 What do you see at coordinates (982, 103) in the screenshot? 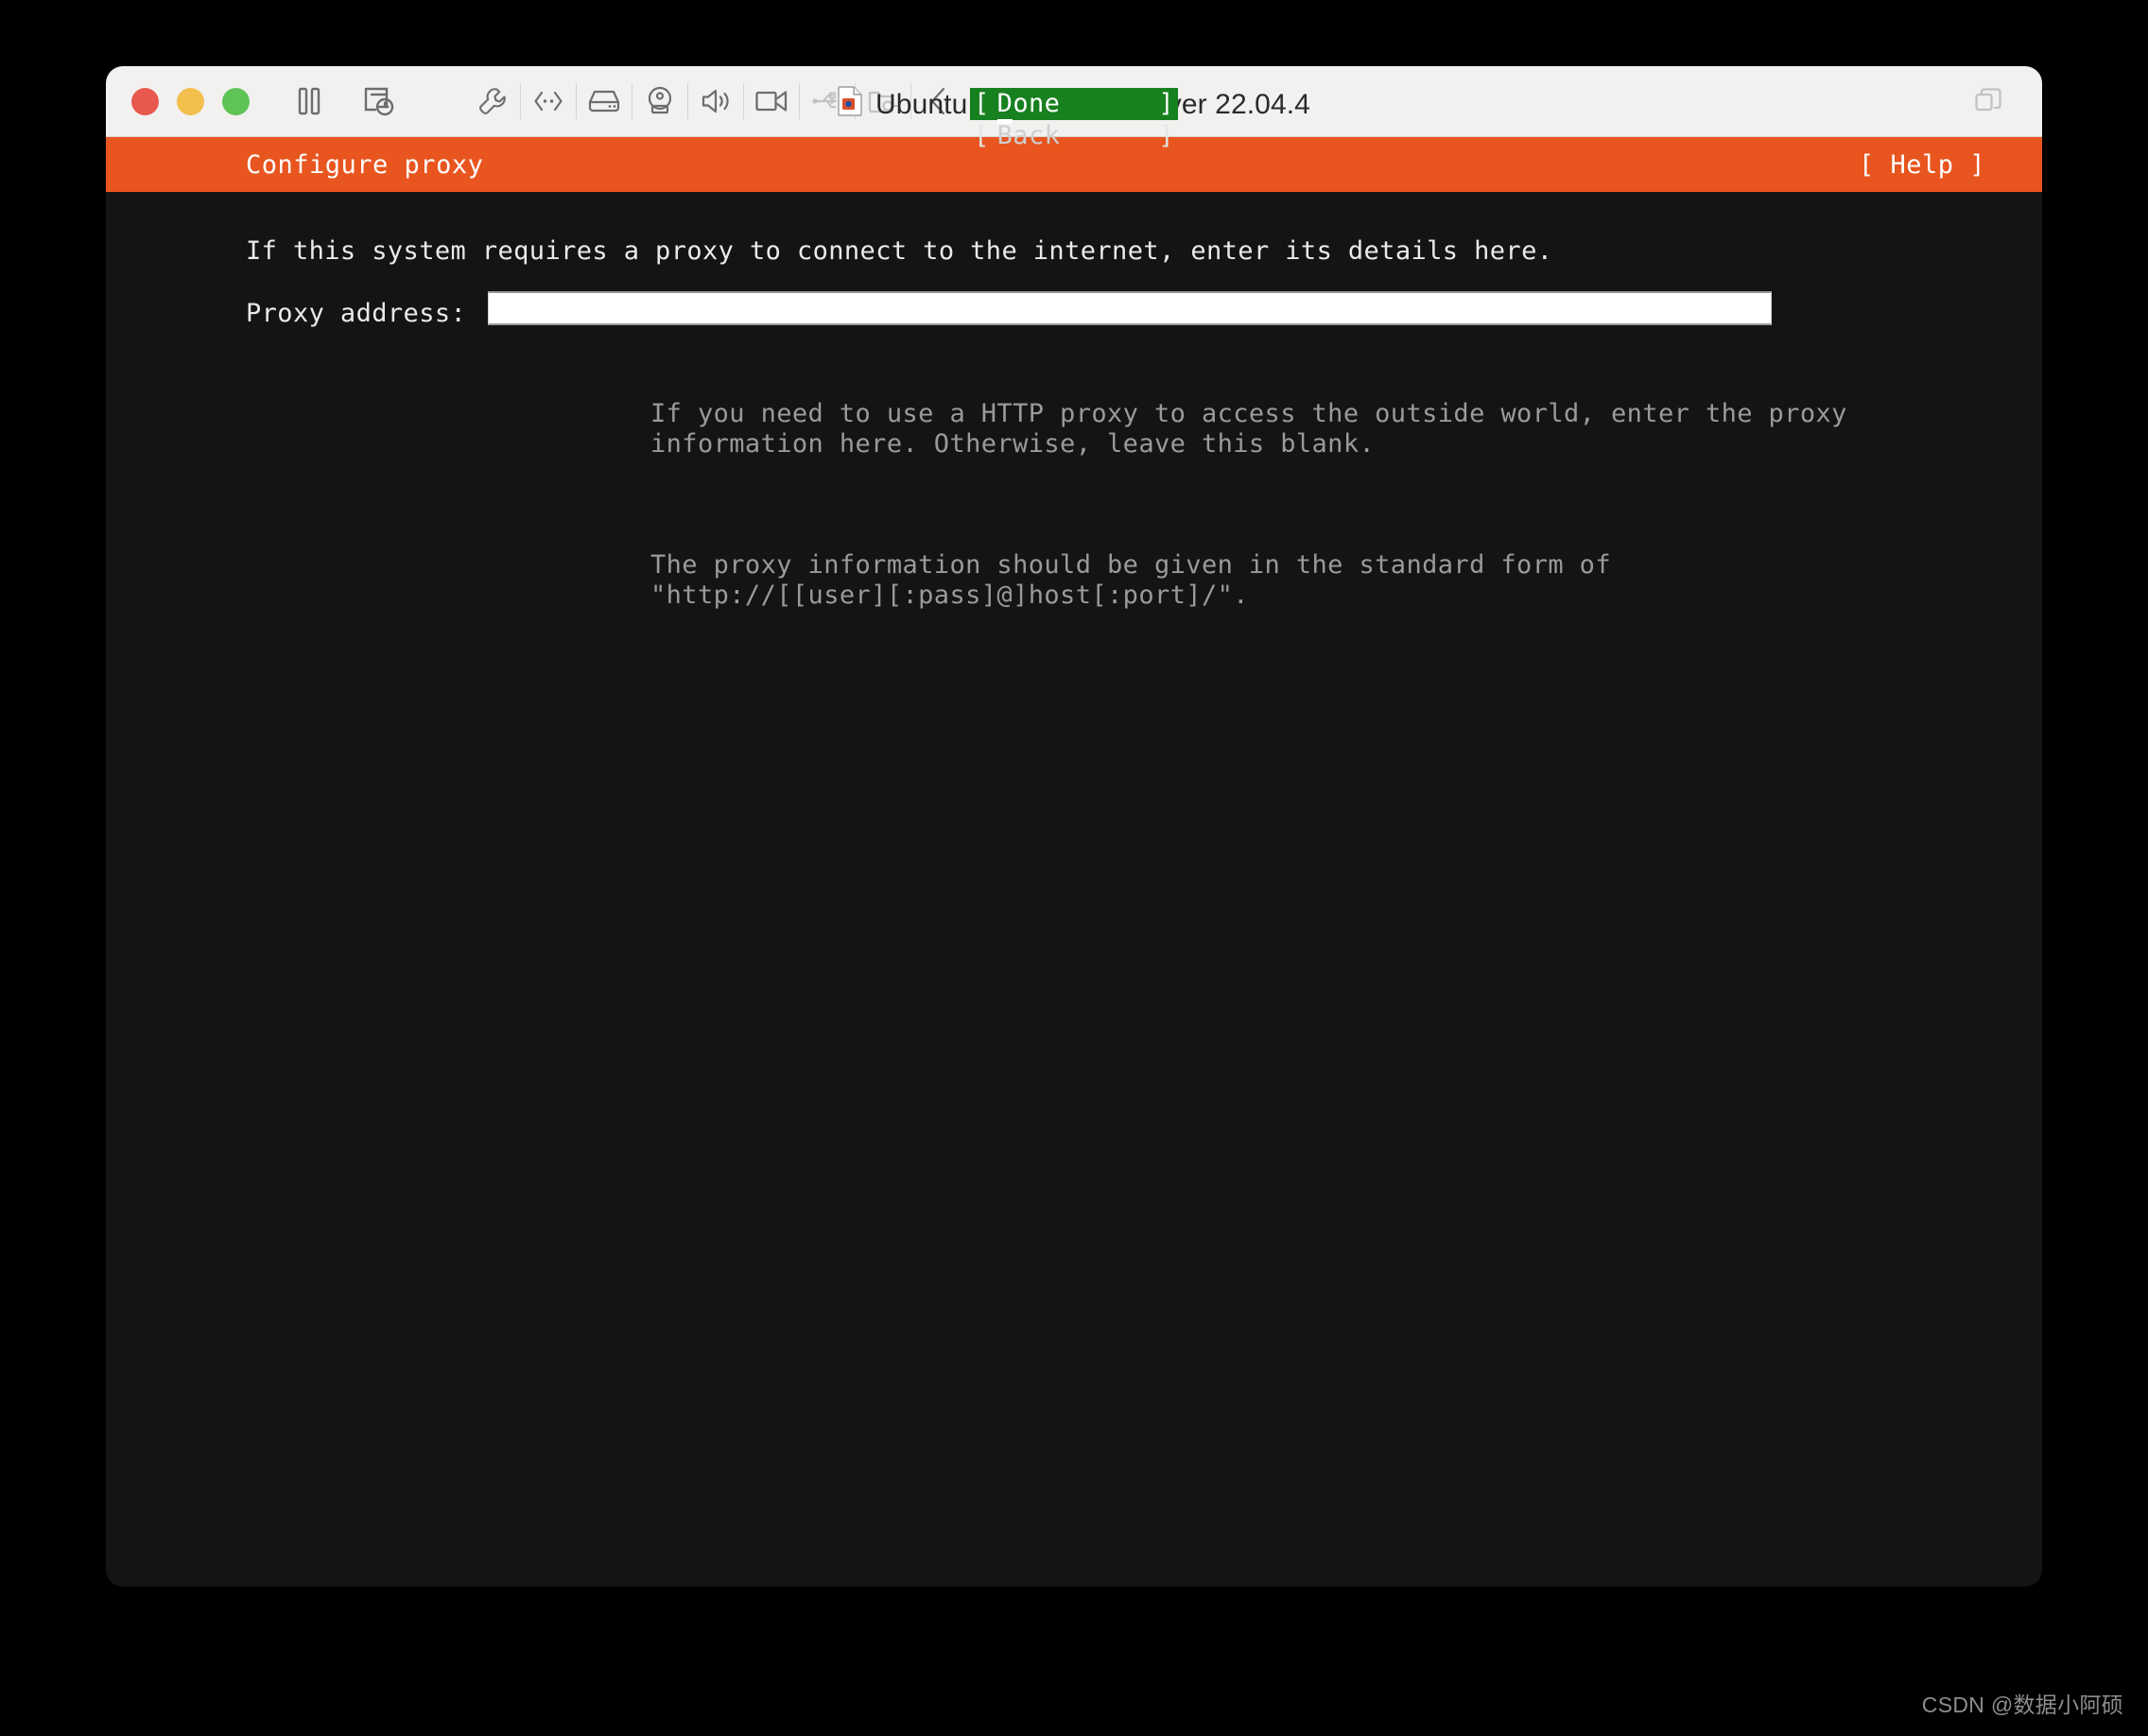
I see `done-bracket-left: [` at bounding box center [982, 103].